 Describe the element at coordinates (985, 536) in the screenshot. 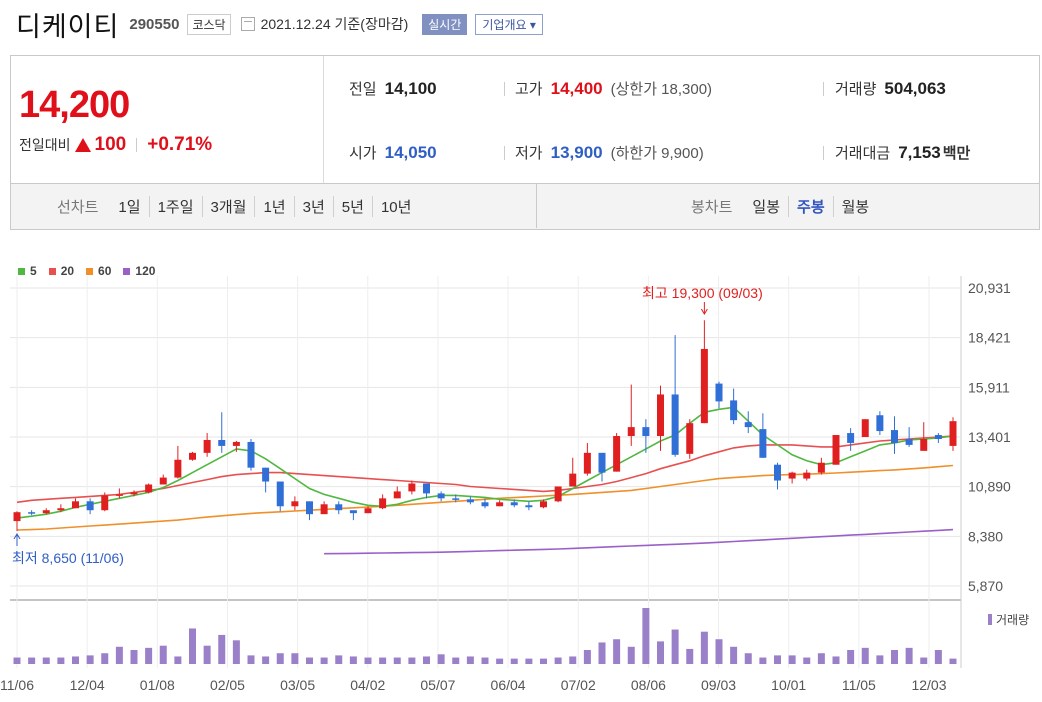

I see `y-tick-label: 8,380` at that location.